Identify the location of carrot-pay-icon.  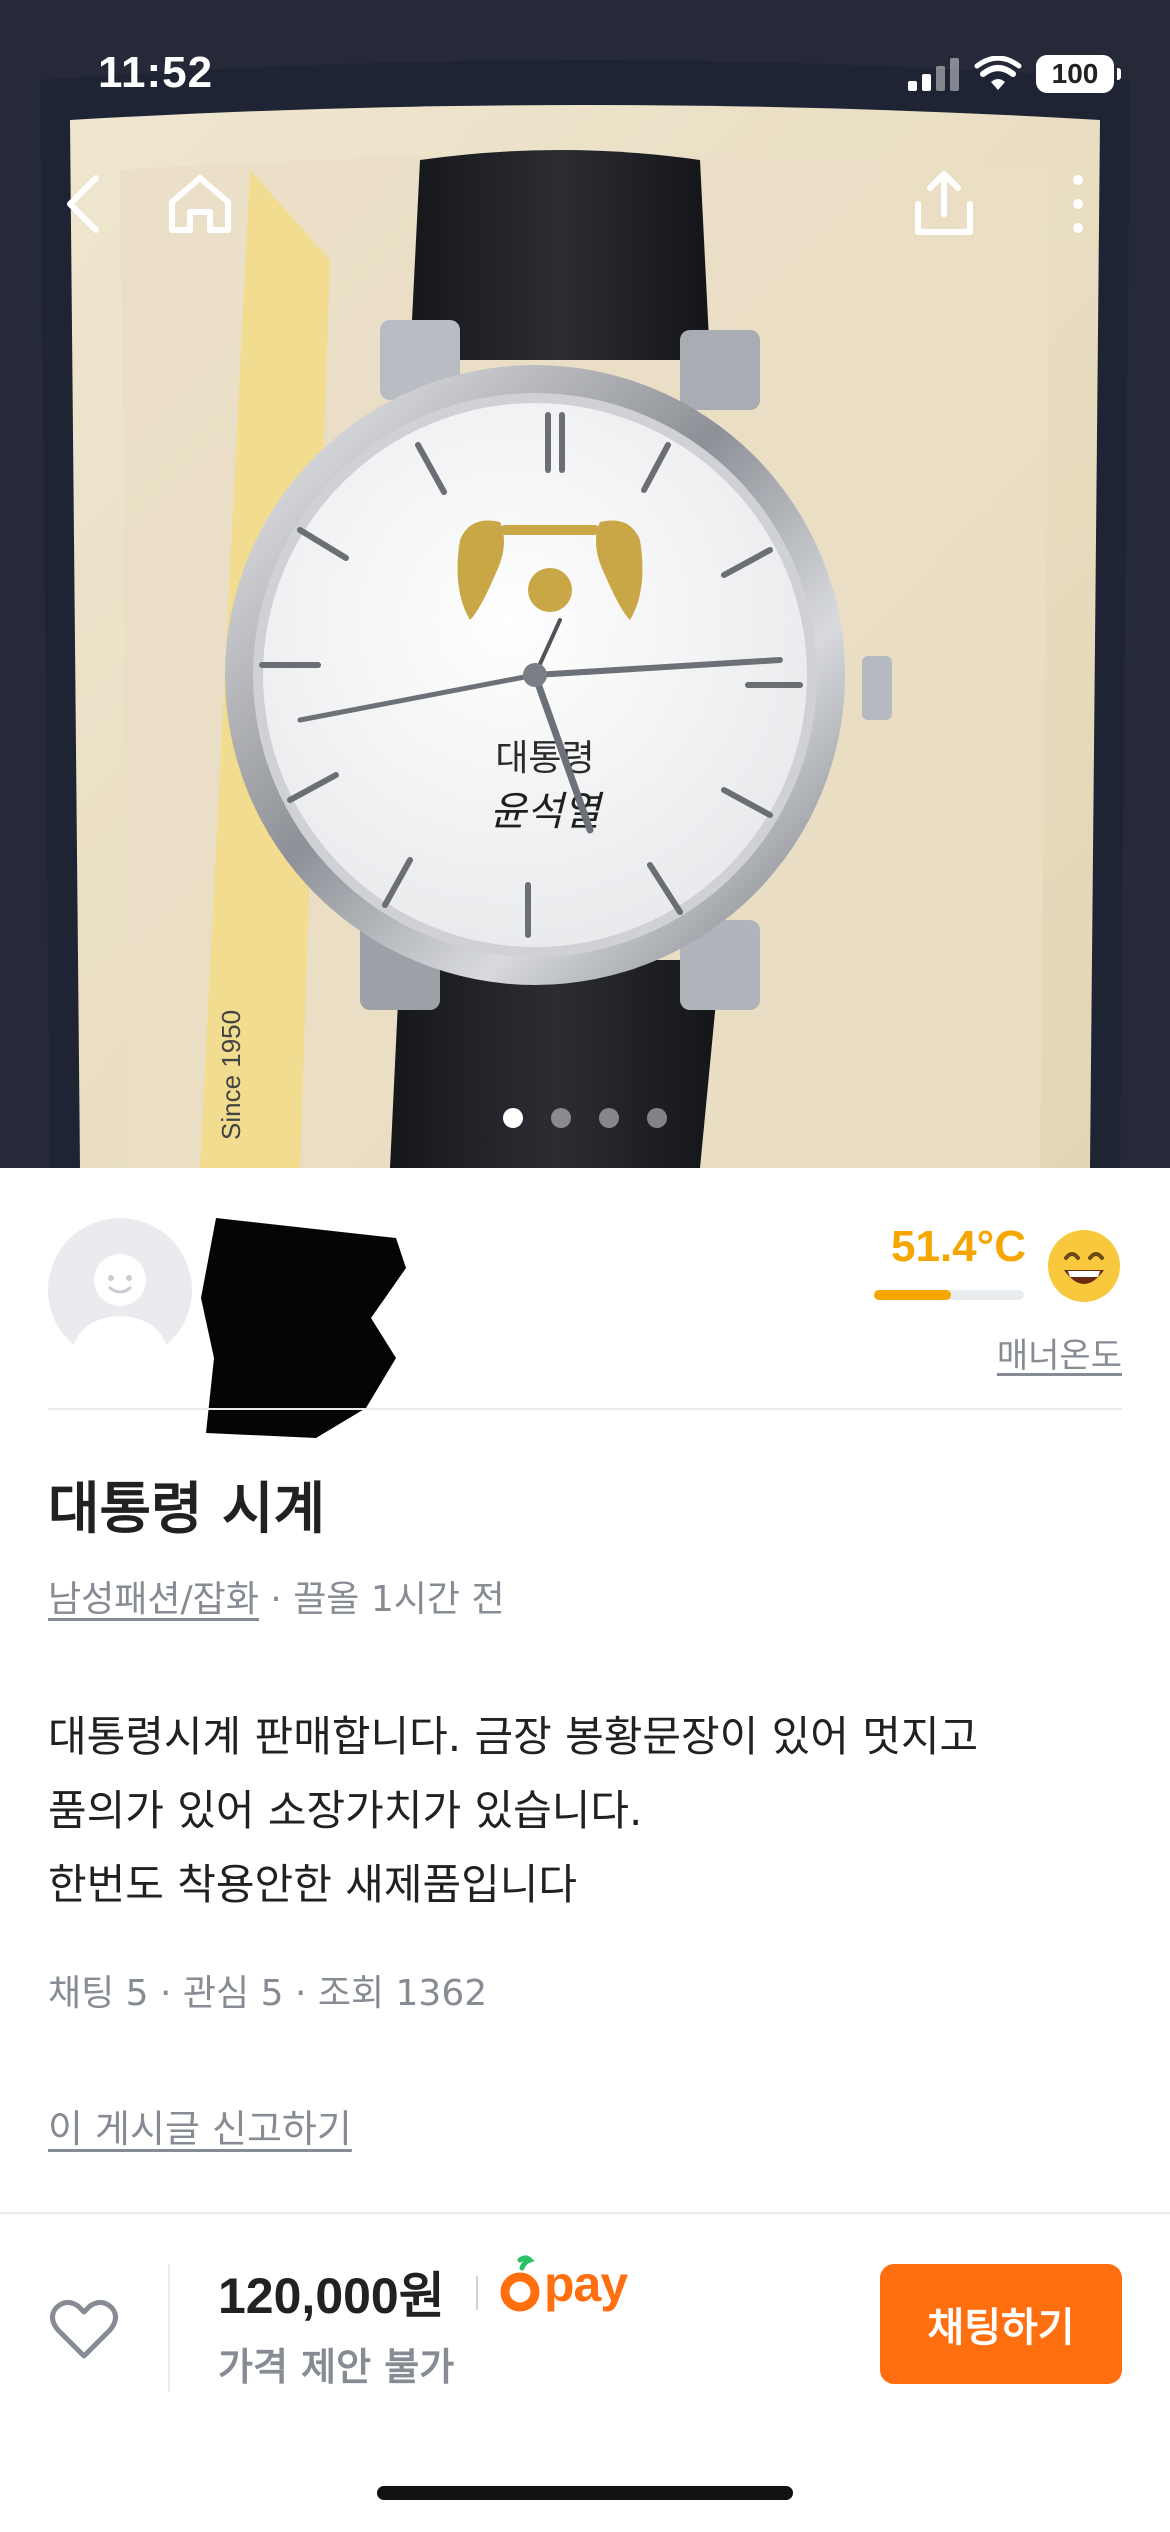
(520, 2283).